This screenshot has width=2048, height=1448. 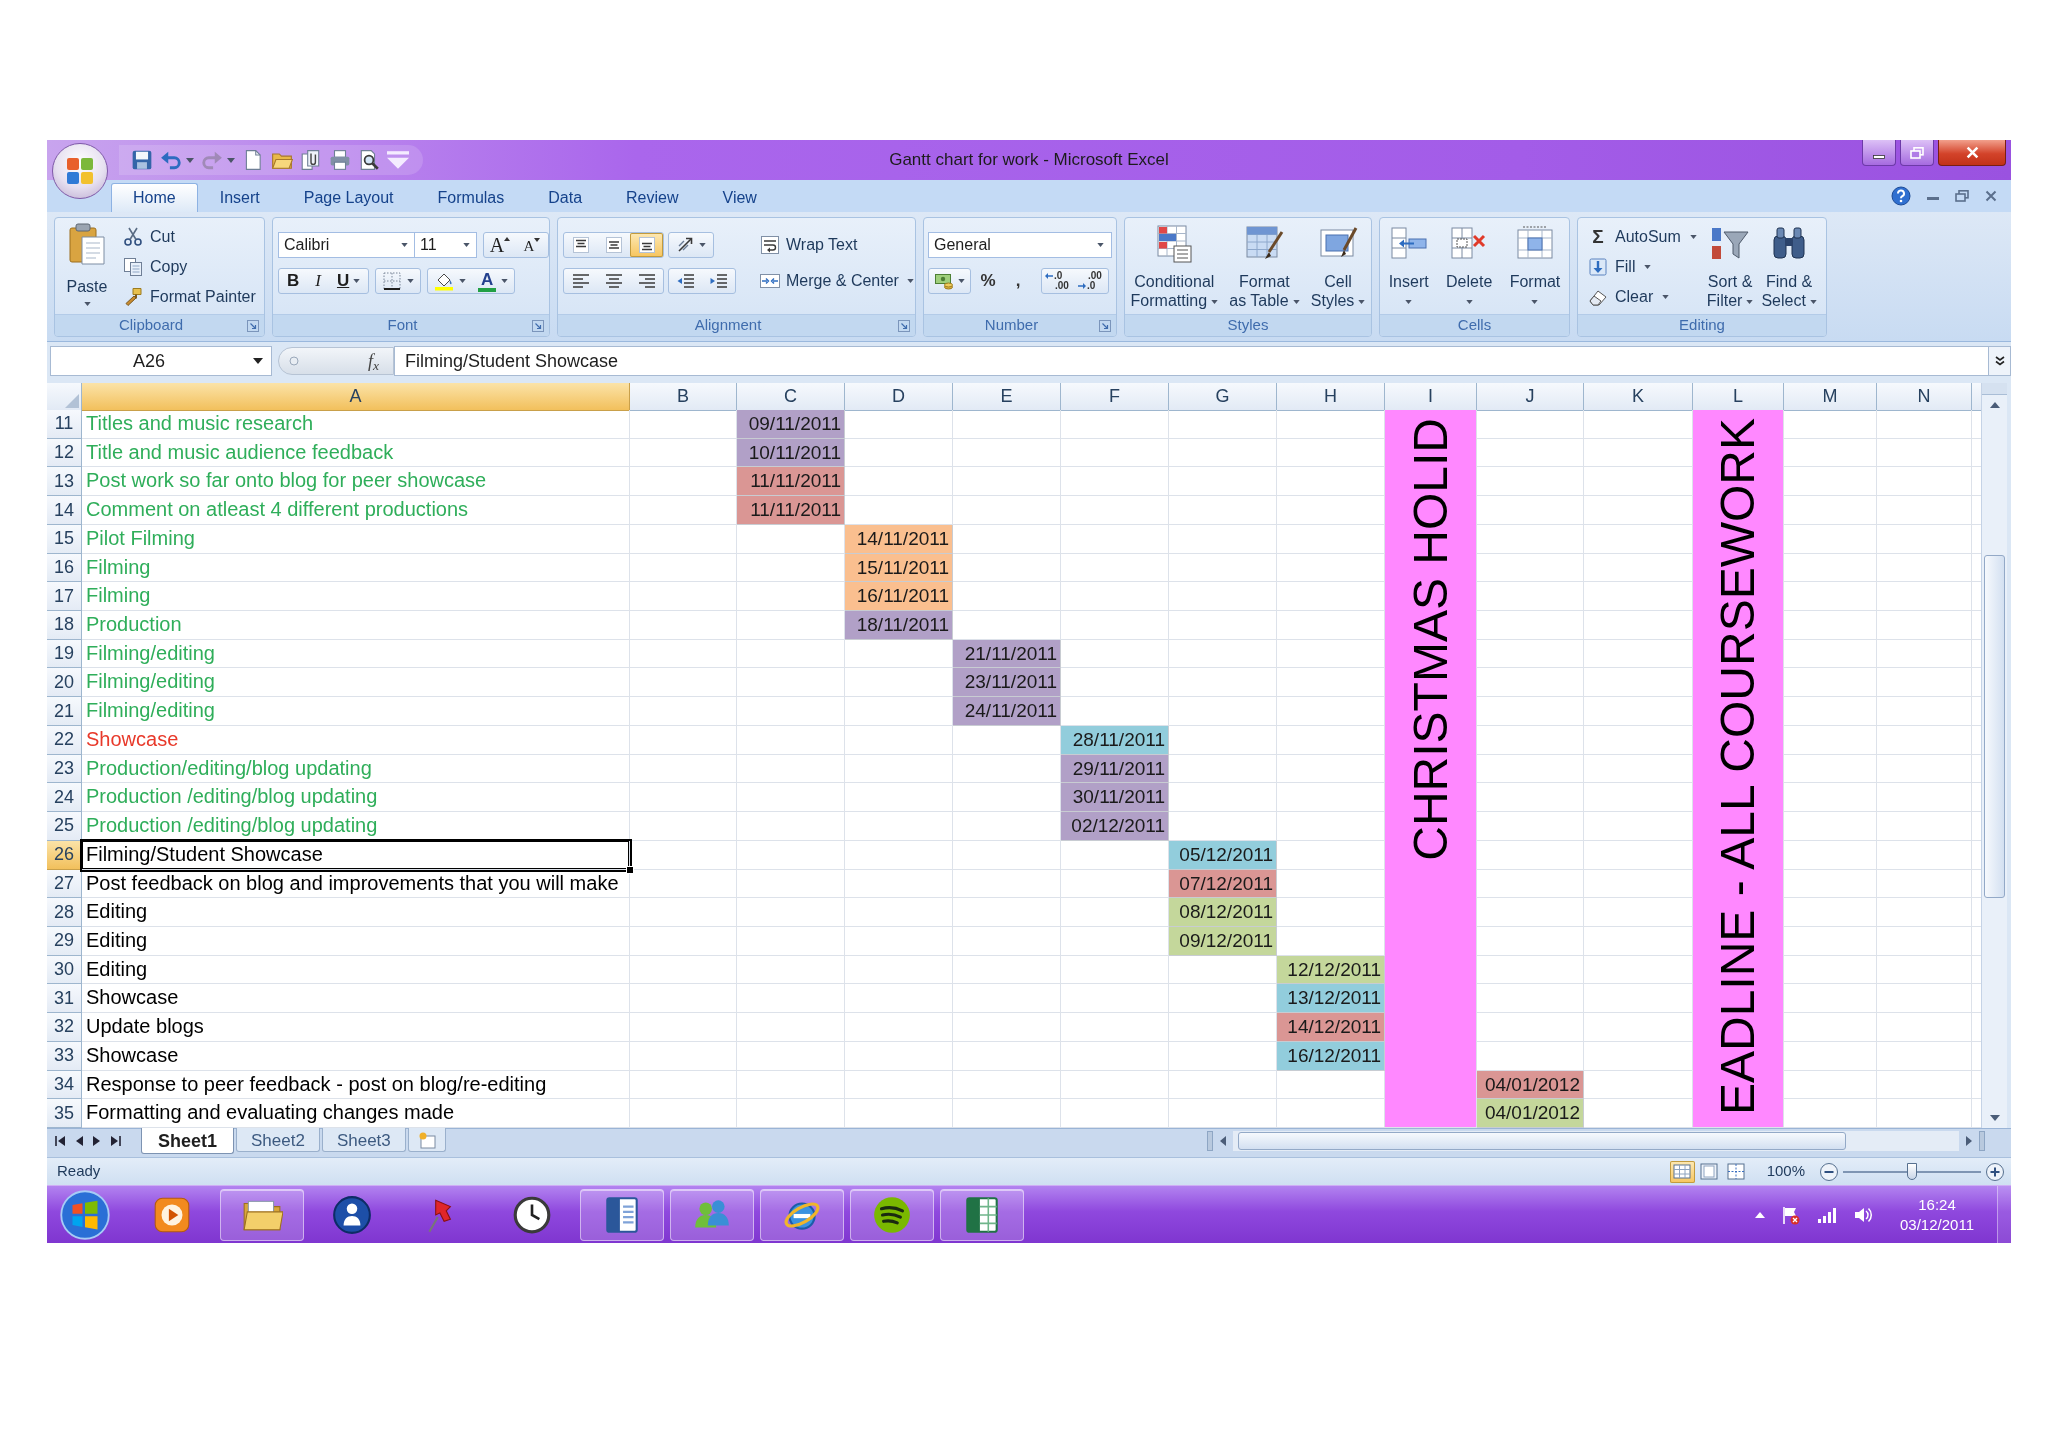 I want to click on help-icon, so click(x=1901, y=196).